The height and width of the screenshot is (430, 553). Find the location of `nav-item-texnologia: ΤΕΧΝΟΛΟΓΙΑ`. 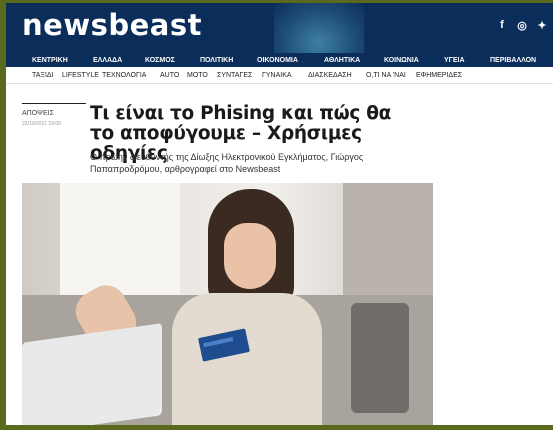

nav-item-texnologia: ΤΕΧΝΟΛΟΓΙΑ is located at coordinates (131, 75).